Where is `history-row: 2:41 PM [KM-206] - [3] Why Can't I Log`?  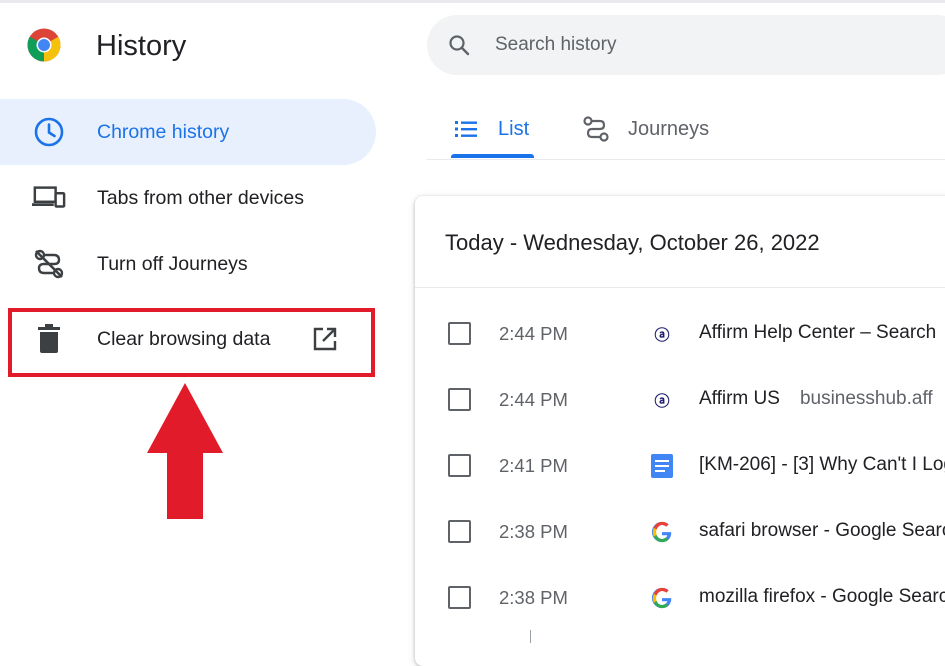 history-row: 2:41 PM [KM-206] - [3] Why Can't I Log is located at coordinates (680, 465).